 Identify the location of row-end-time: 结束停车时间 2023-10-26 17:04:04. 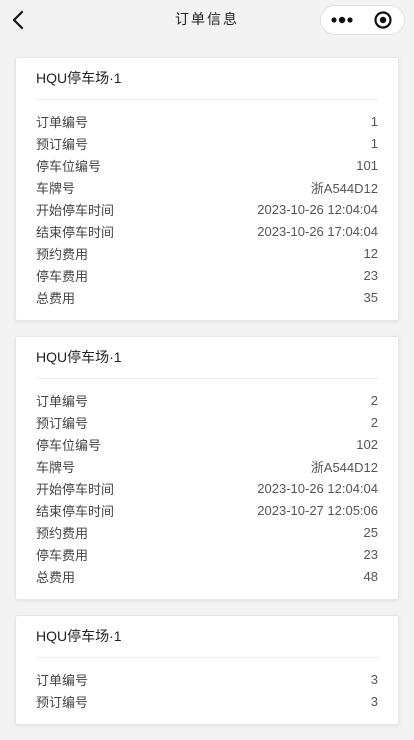
(207, 231).